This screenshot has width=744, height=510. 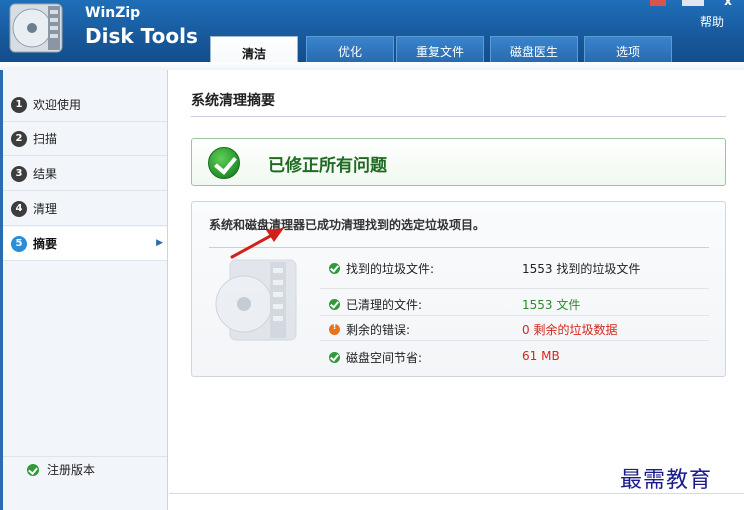 What do you see at coordinates (728, 4) in the screenshot?
I see `close-button: x` at bounding box center [728, 4].